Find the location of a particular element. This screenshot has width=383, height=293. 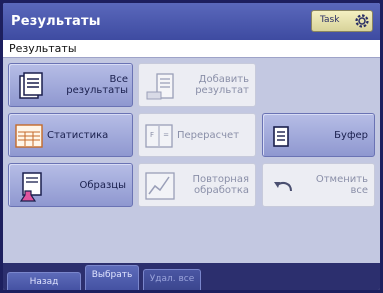

reprocess-icon is located at coordinates (160, 186).